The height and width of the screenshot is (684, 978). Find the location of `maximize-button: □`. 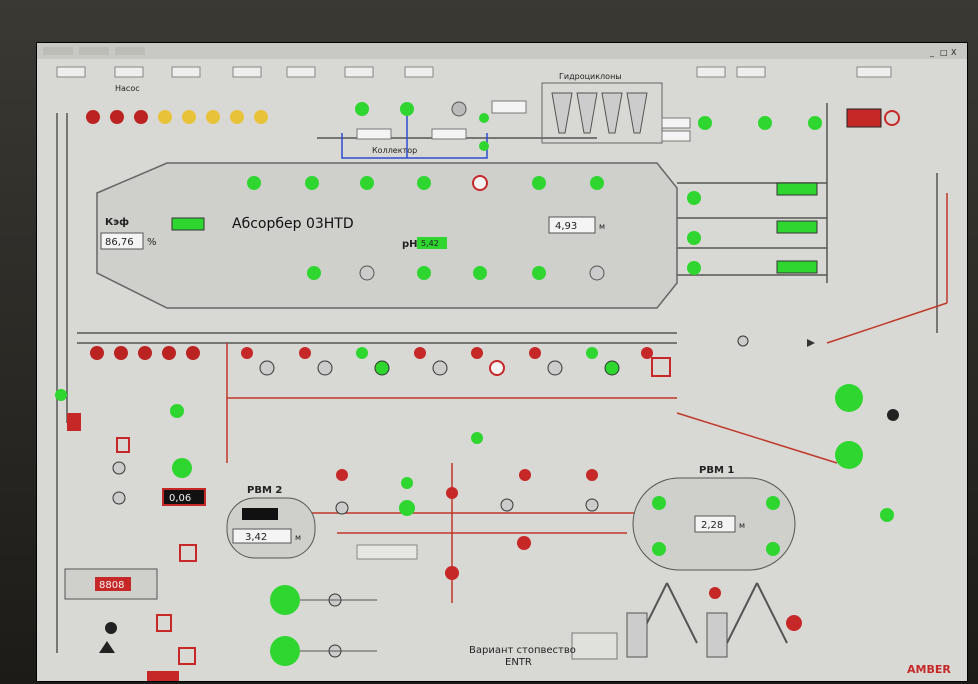

maximize-button: □ is located at coordinates (944, 52).